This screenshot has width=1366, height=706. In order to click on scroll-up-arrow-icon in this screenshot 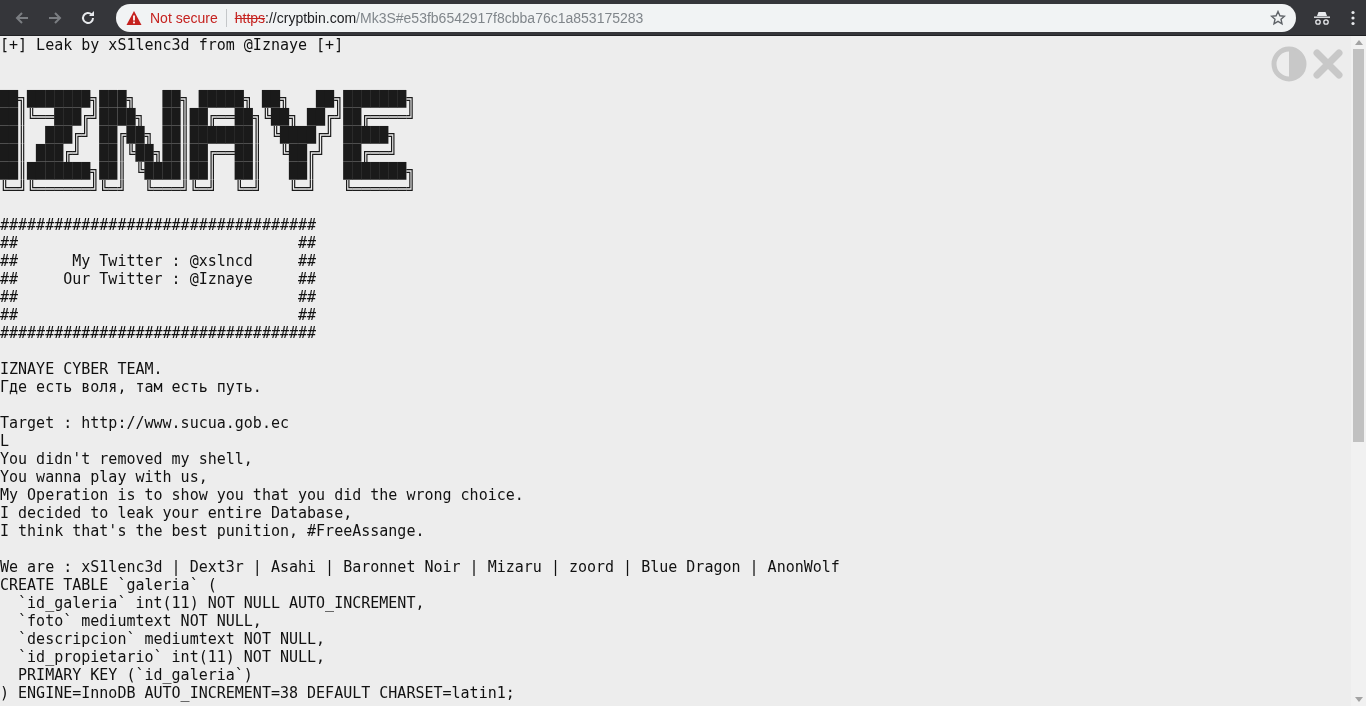, I will do `click(1358, 42)`.